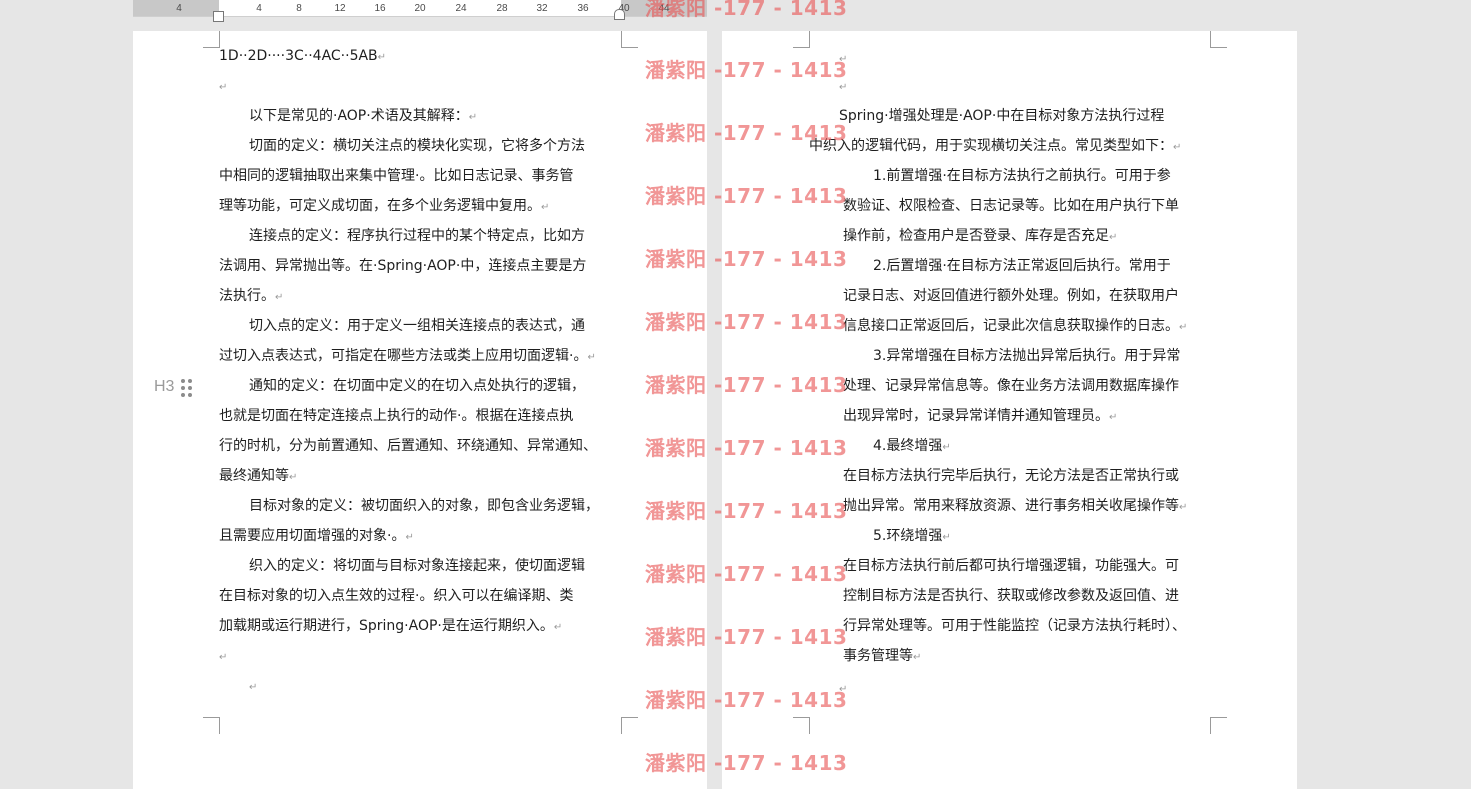 Image resolution: width=1471 pixels, height=789 pixels. Describe the element at coordinates (417, 236) in the screenshot. I see `paragraph-line: 连接点的定义：程序执行过程中的某个特定点，比如方` at that location.